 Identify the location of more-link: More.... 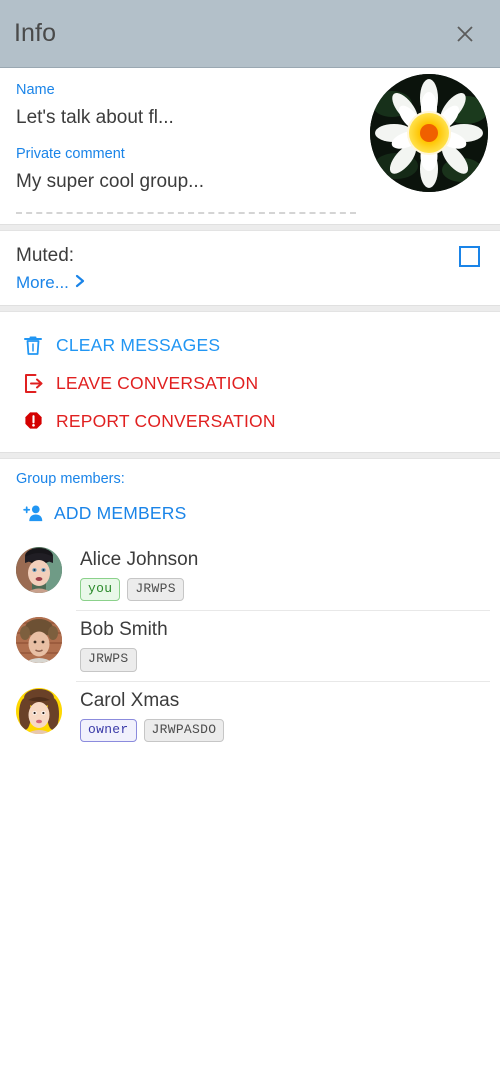
(50, 283).